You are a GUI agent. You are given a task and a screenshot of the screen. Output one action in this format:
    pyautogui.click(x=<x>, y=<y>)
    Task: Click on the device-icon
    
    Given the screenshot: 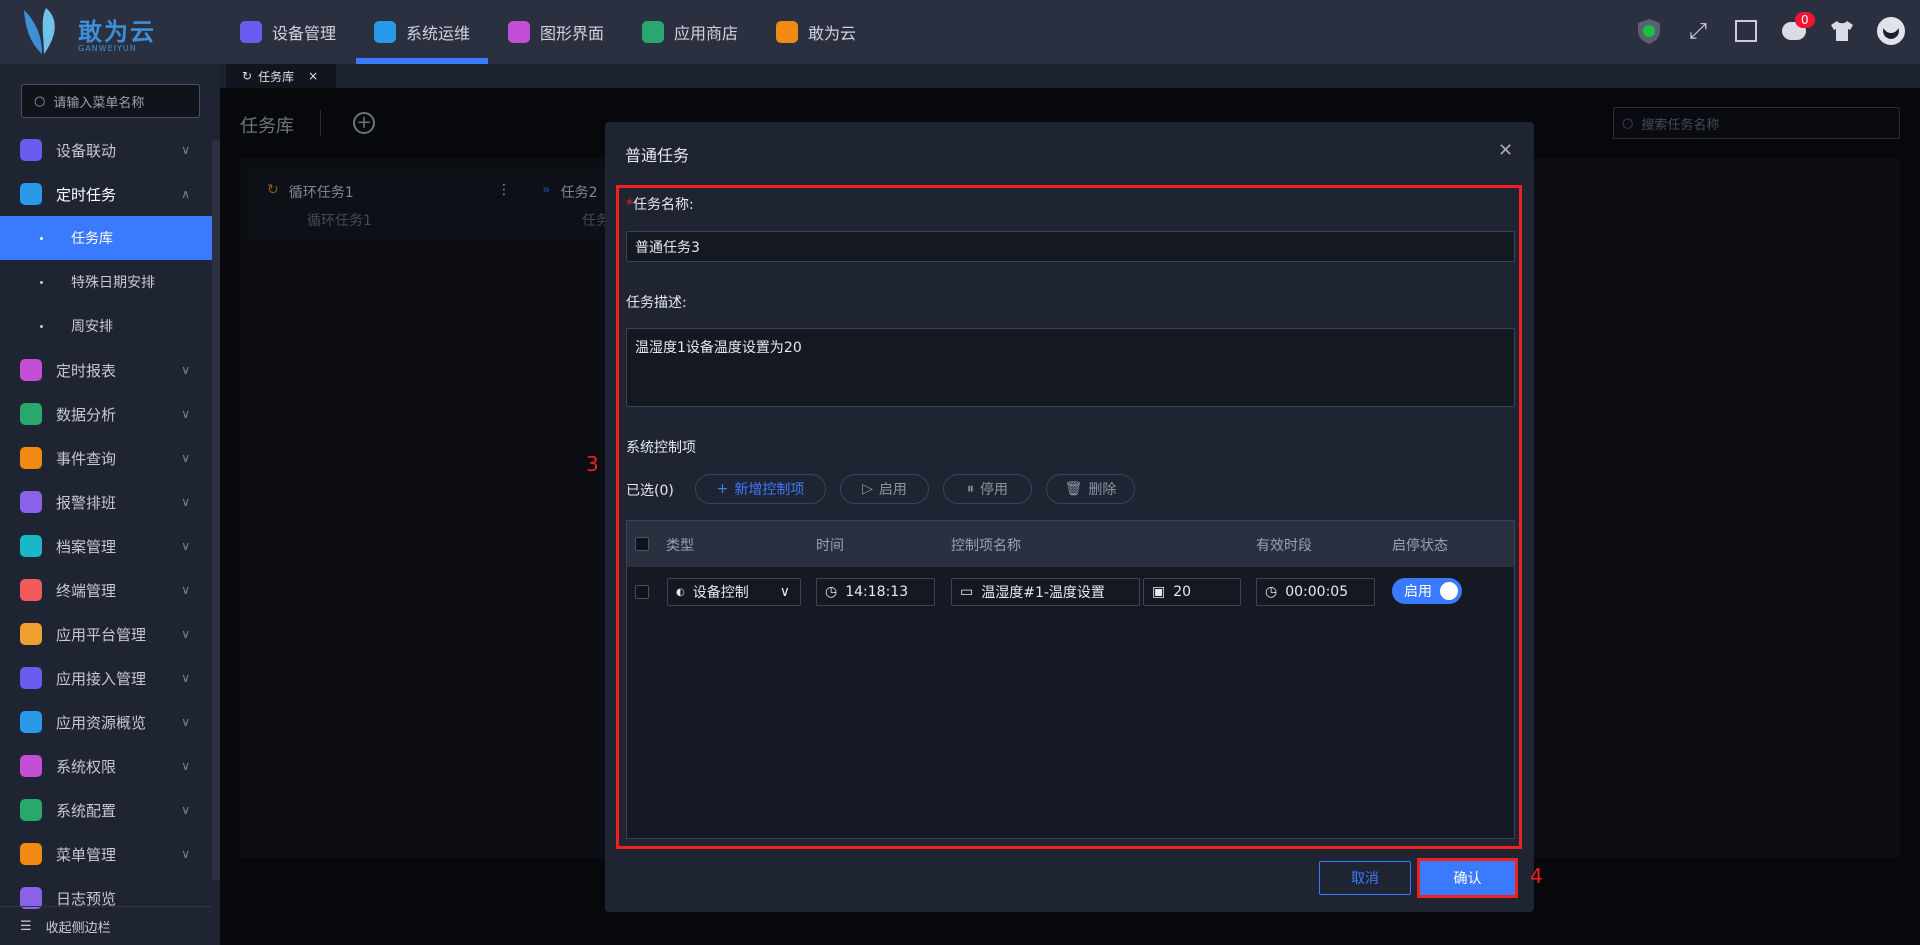 What is the action you would take?
    pyautogui.click(x=251, y=32)
    